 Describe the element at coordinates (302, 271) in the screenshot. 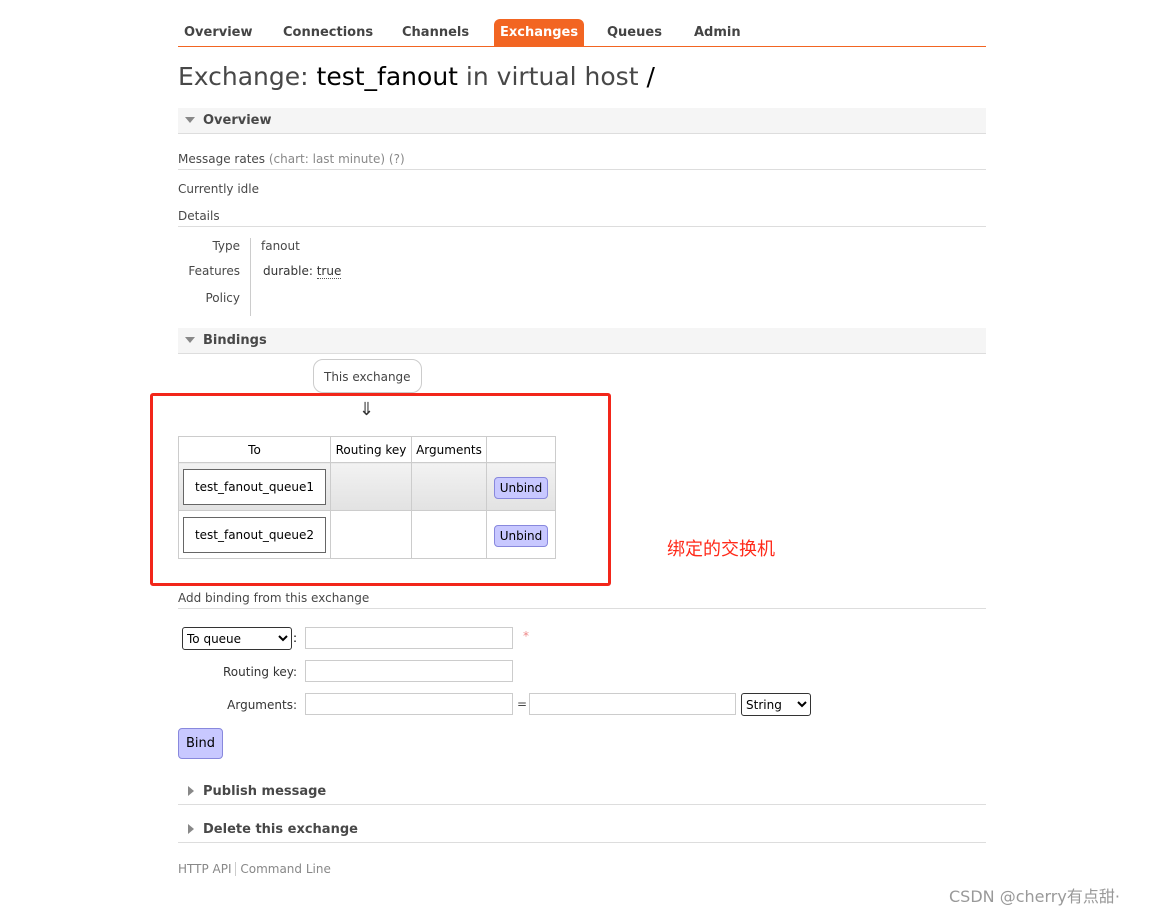

I see `features-value: durable: true` at that location.